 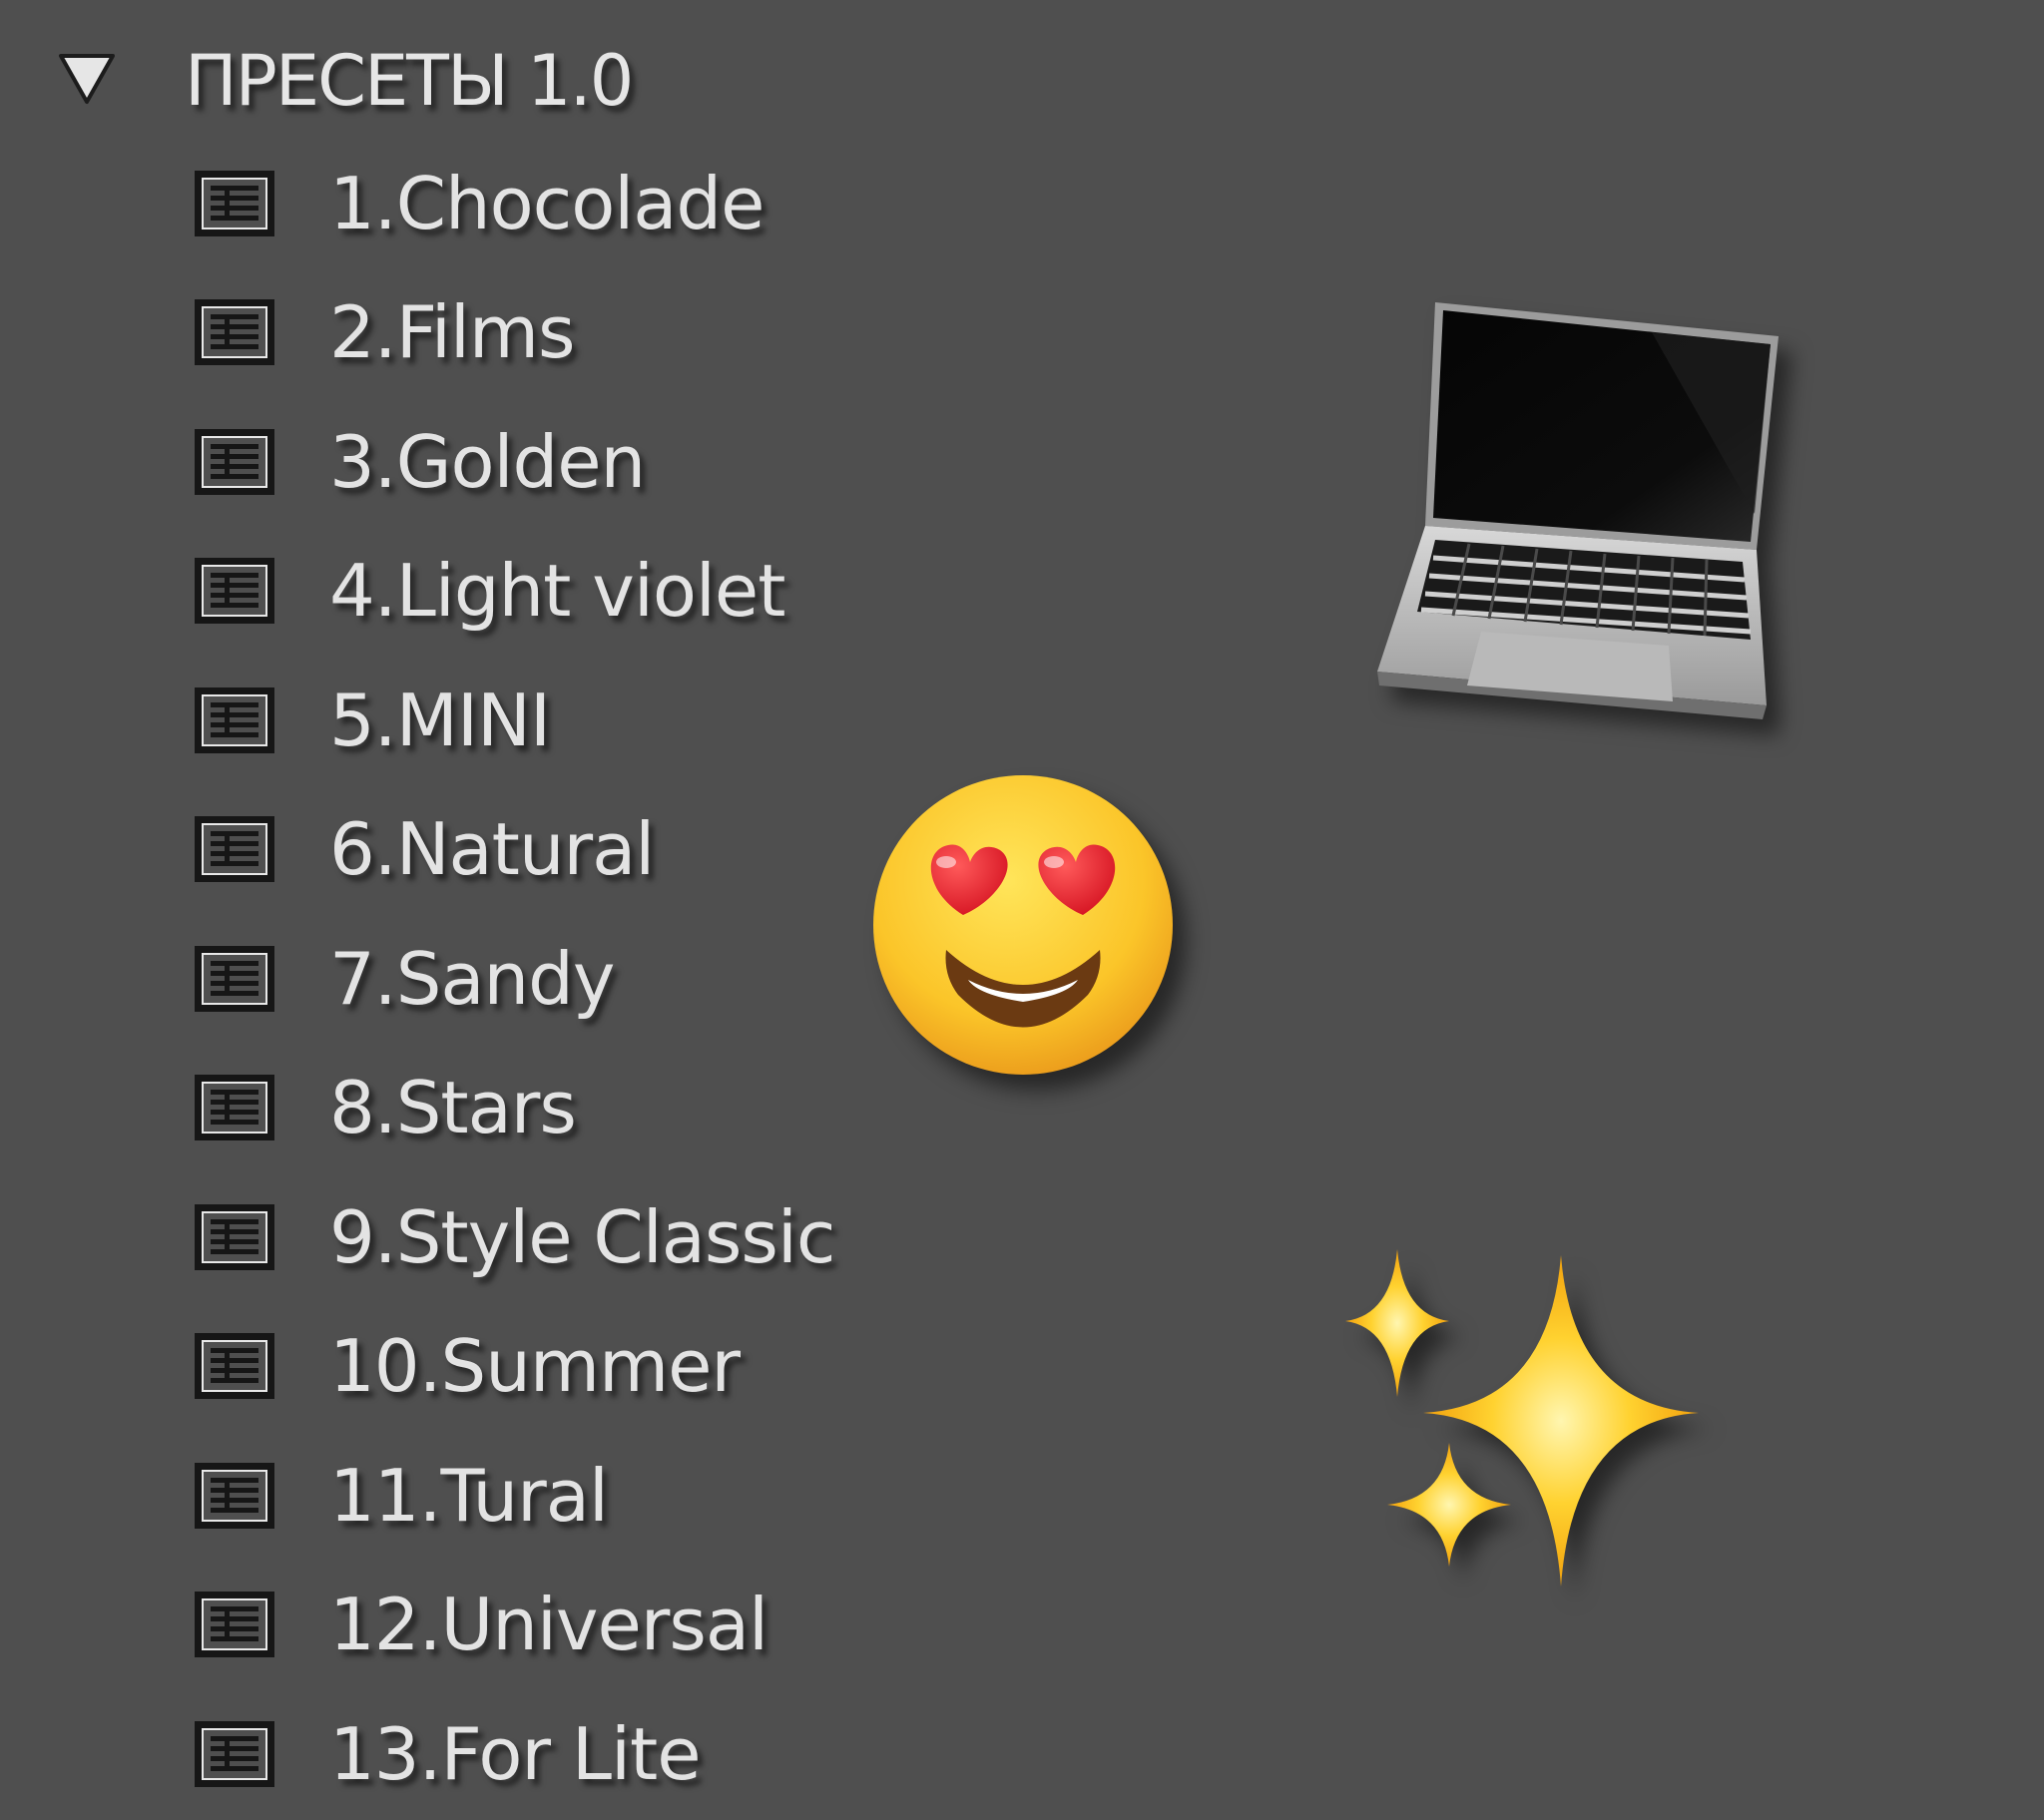 I want to click on preset-item: 13.For Lite, so click(x=544, y=1752).